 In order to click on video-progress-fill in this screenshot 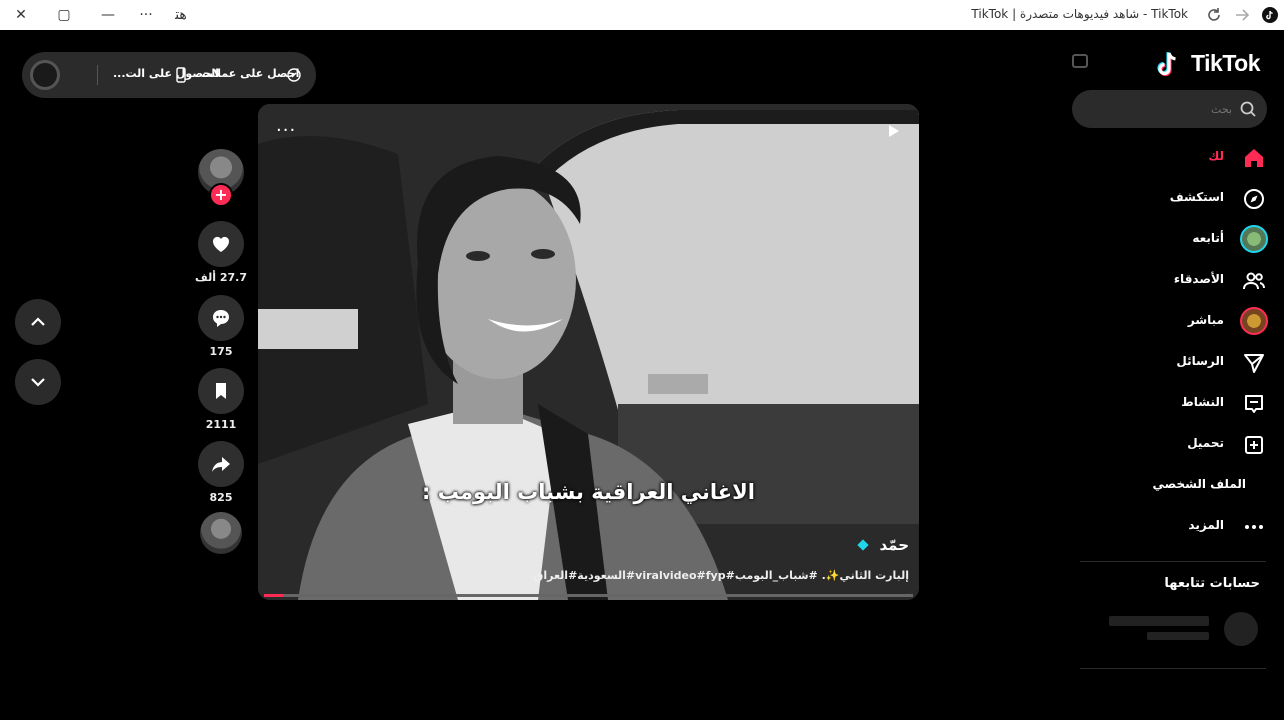, I will do `click(274, 595)`.